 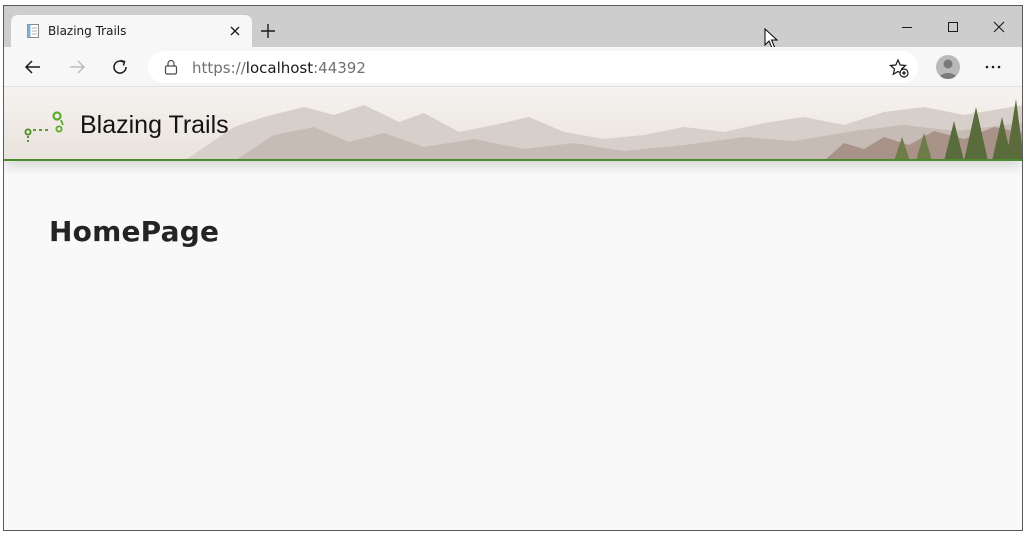 What do you see at coordinates (993, 67) in the screenshot?
I see `more-options-icon` at bounding box center [993, 67].